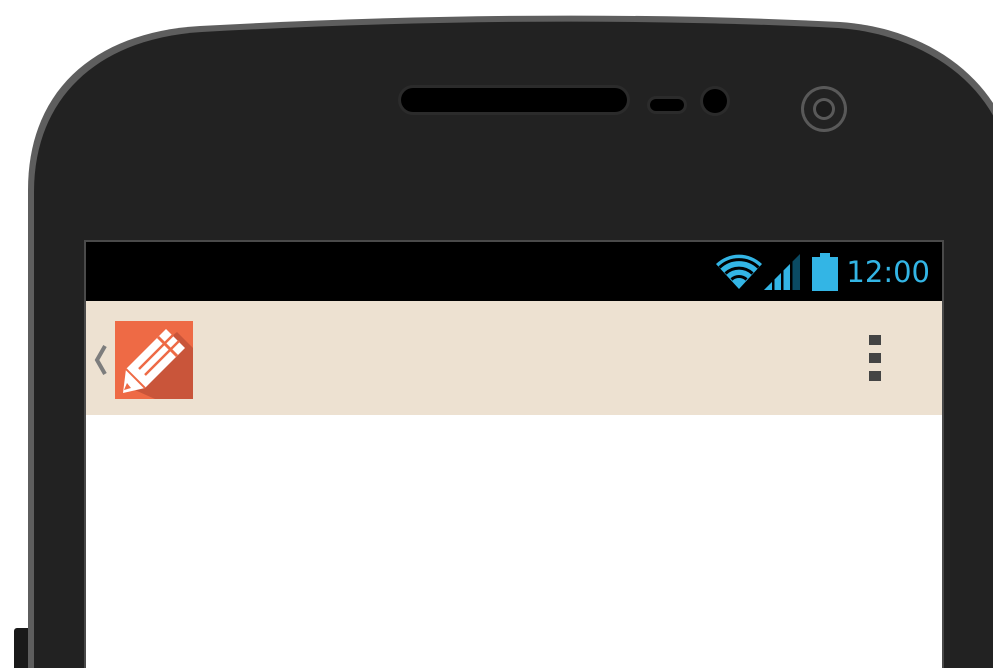 The height and width of the screenshot is (668, 993). I want to click on status-bar: 12:00, so click(514, 271).